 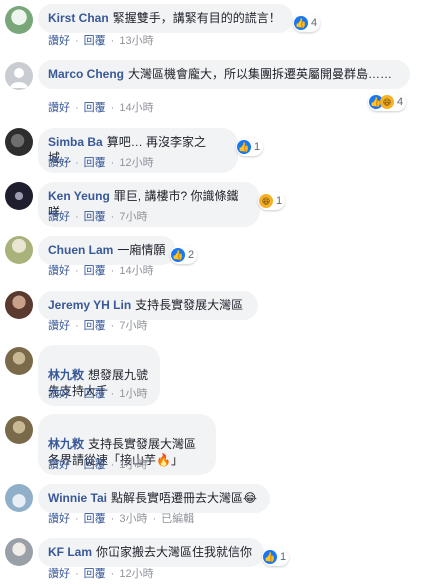 What do you see at coordinates (196, 18) in the screenshot?
I see `comment-text: 緊握雙手，講緊有目的的謊言！` at bounding box center [196, 18].